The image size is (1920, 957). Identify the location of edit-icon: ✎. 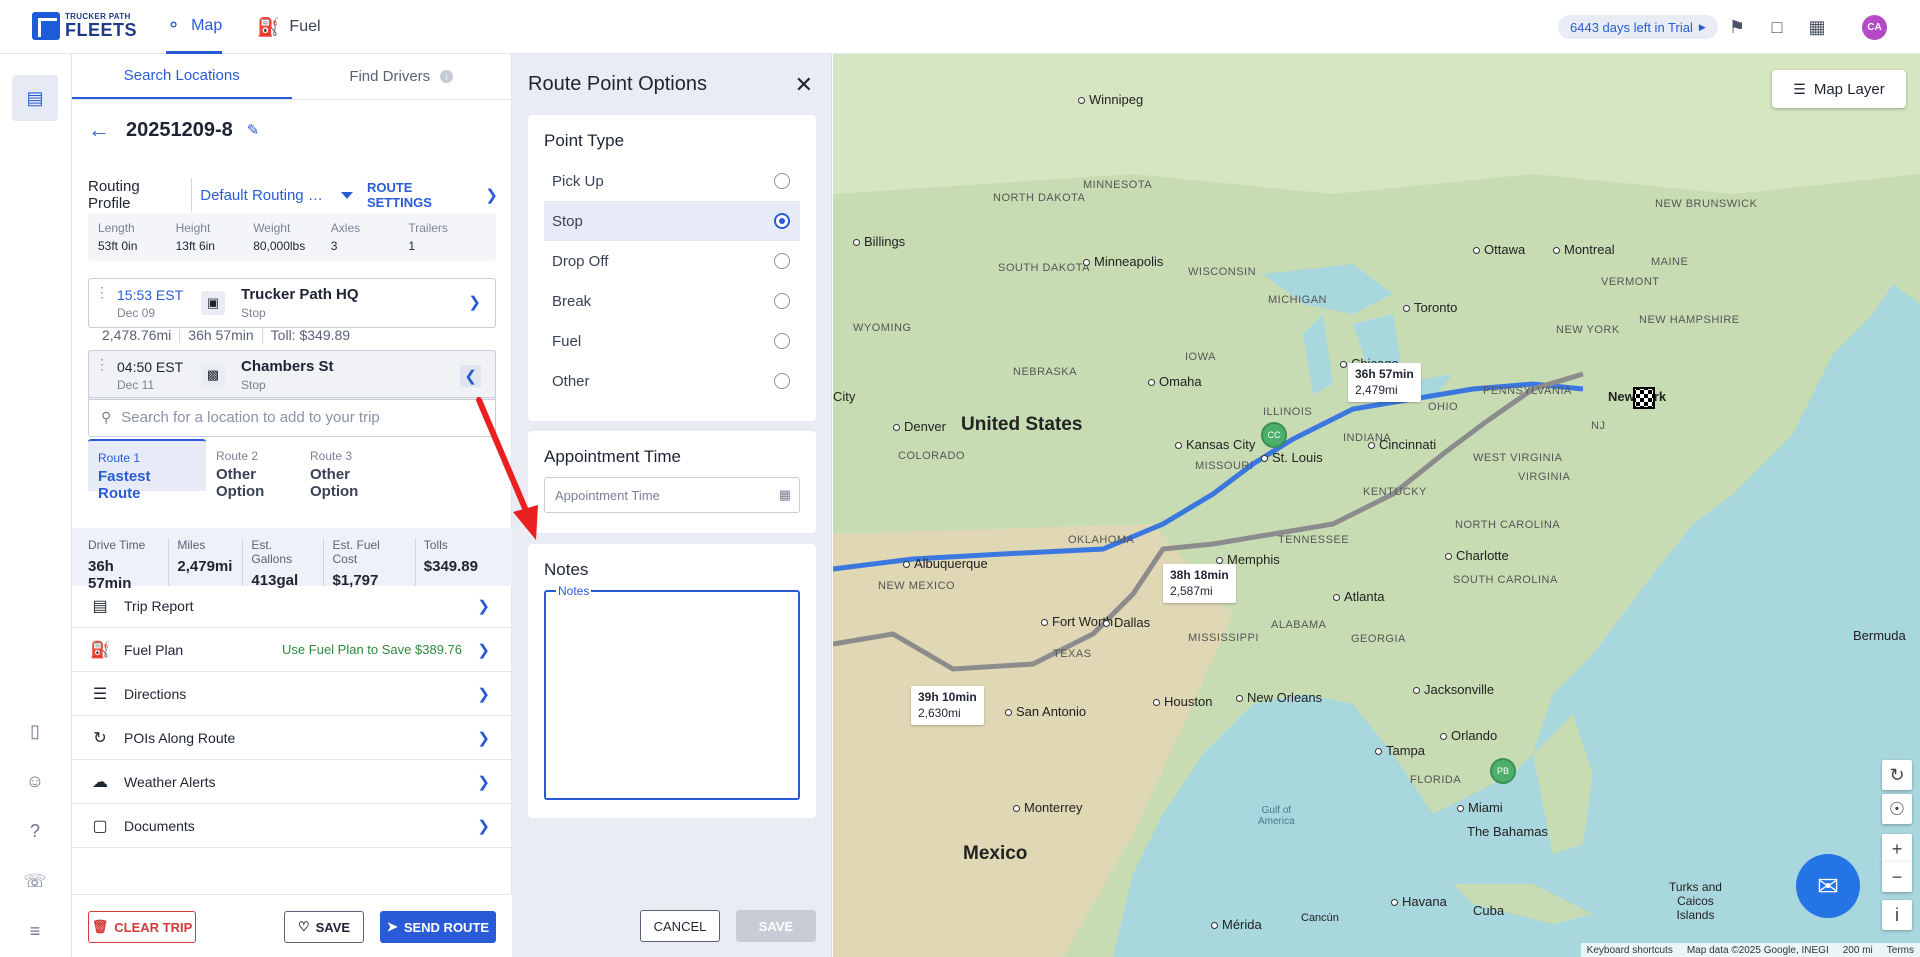
(253, 130).